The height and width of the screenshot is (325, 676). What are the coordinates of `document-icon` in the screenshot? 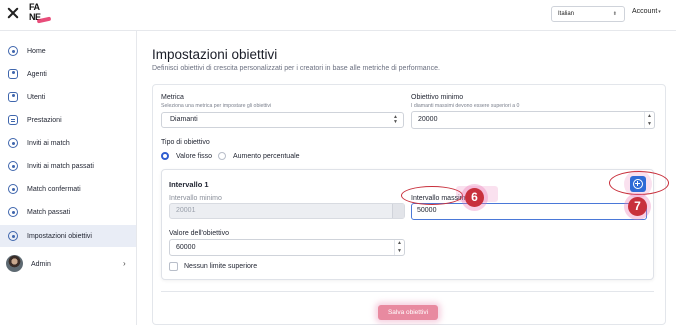 It's located at (13, 120).